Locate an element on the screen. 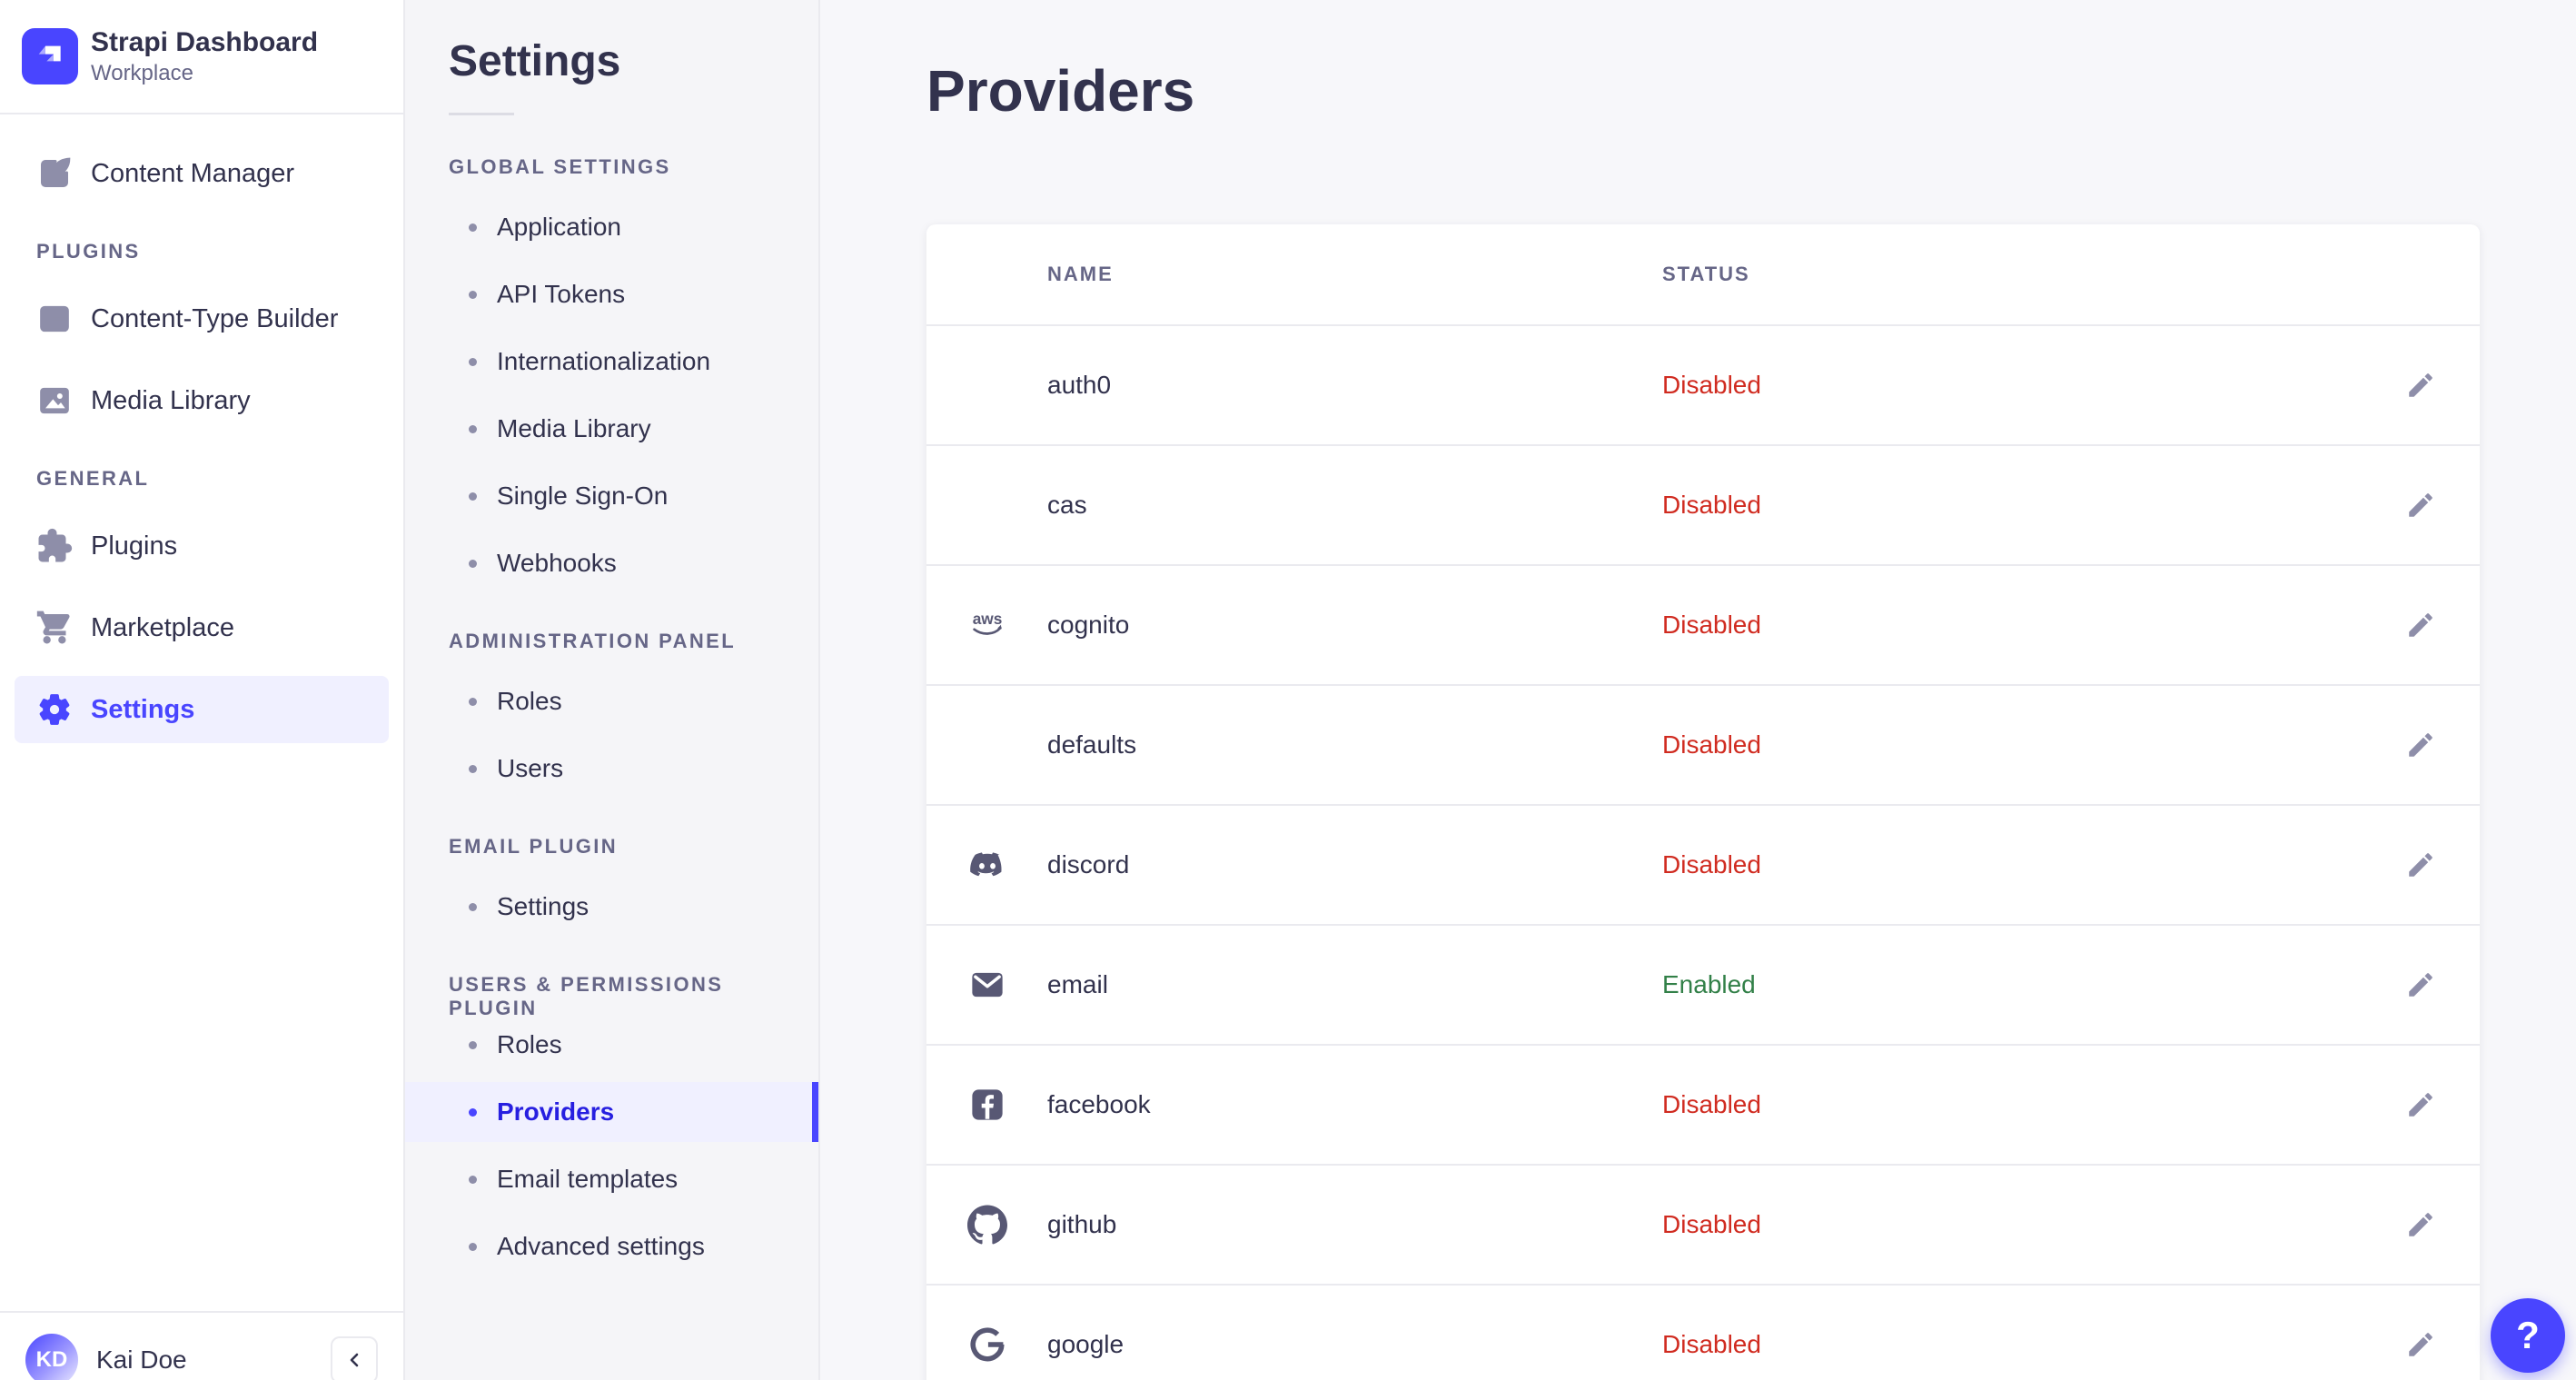 The image size is (2576, 1380). table-row: google Disabled is located at coordinates (1703, 1332).